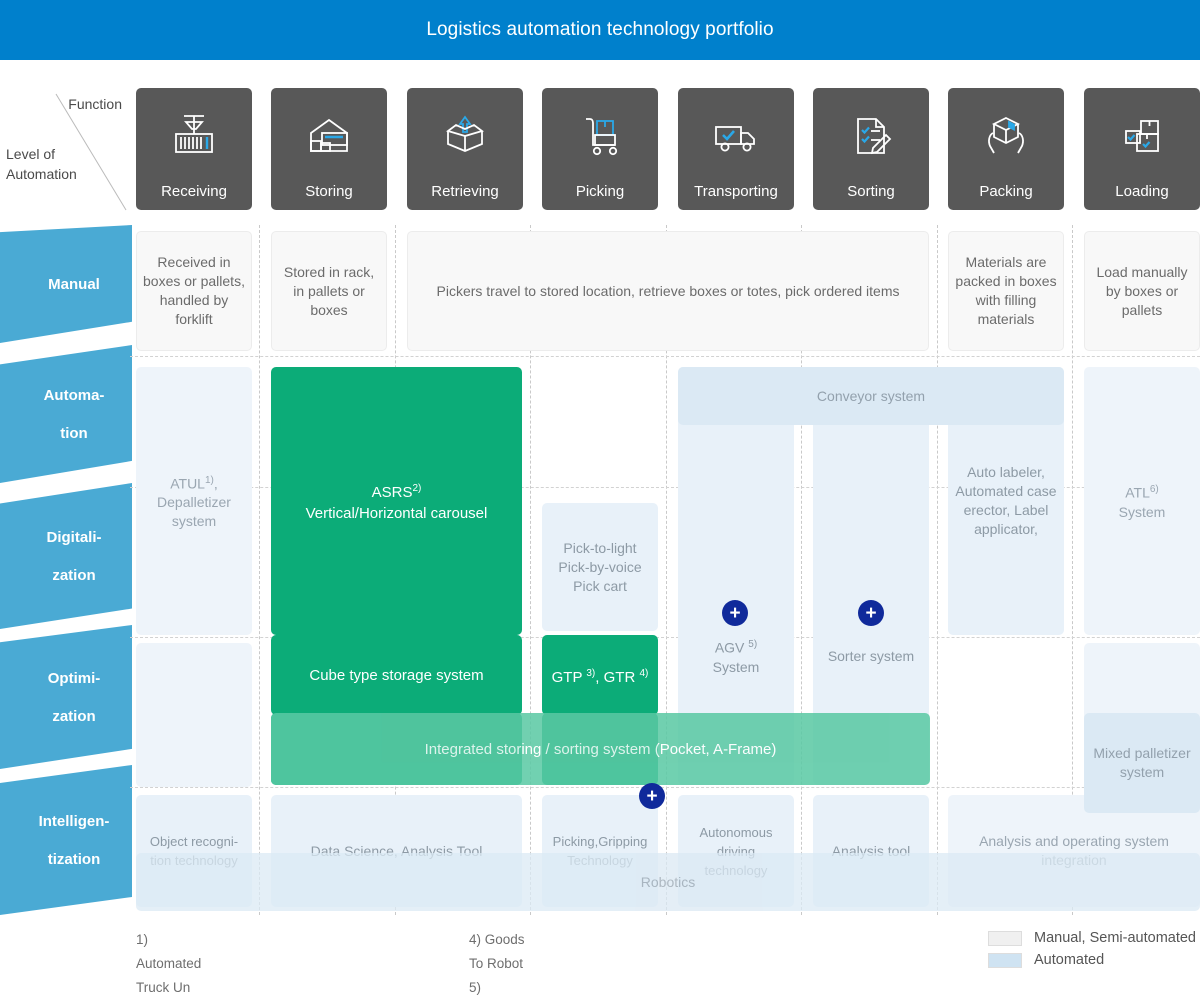 Image resolution: width=1200 pixels, height=1002 pixels. What do you see at coordinates (392, 492) in the screenshot?
I see `asrs-text: ASRS` at bounding box center [392, 492].